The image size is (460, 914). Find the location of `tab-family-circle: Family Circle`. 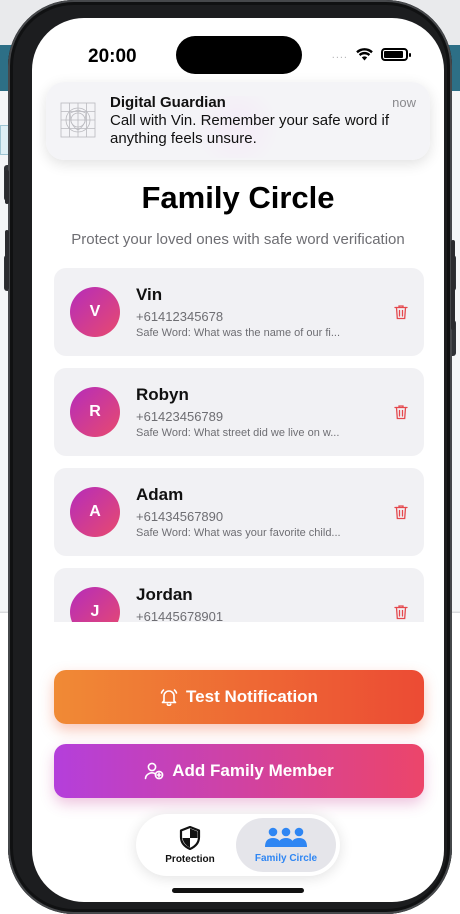

tab-family-circle: Family Circle is located at coordinates (286, 845).